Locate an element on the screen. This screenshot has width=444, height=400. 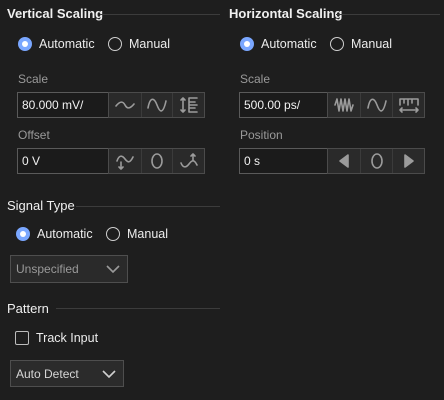
vertical-offset-up-button is located at coordinates (188, 161).